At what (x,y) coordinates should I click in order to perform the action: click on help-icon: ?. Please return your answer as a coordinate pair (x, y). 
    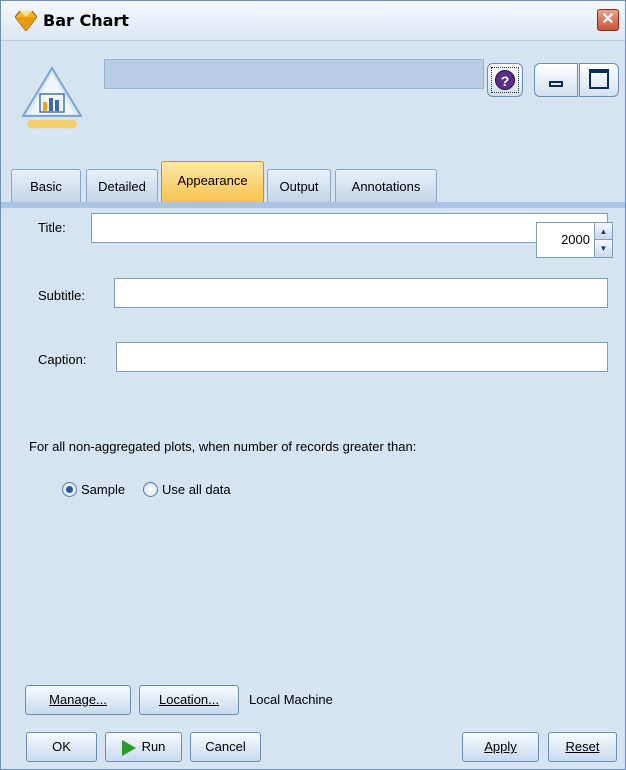
    Looking at the image, I should click on (505, 80).